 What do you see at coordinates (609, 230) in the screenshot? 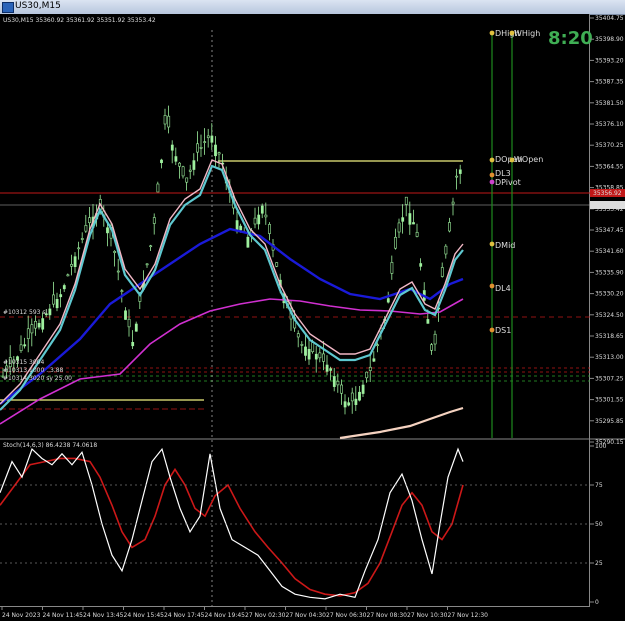
I see `price-label: 35347.45` at bounding box center [609, 230].